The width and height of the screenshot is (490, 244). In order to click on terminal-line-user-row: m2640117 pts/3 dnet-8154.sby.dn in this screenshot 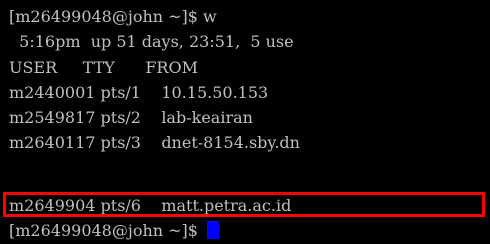, I will do `click(154, 142)`.